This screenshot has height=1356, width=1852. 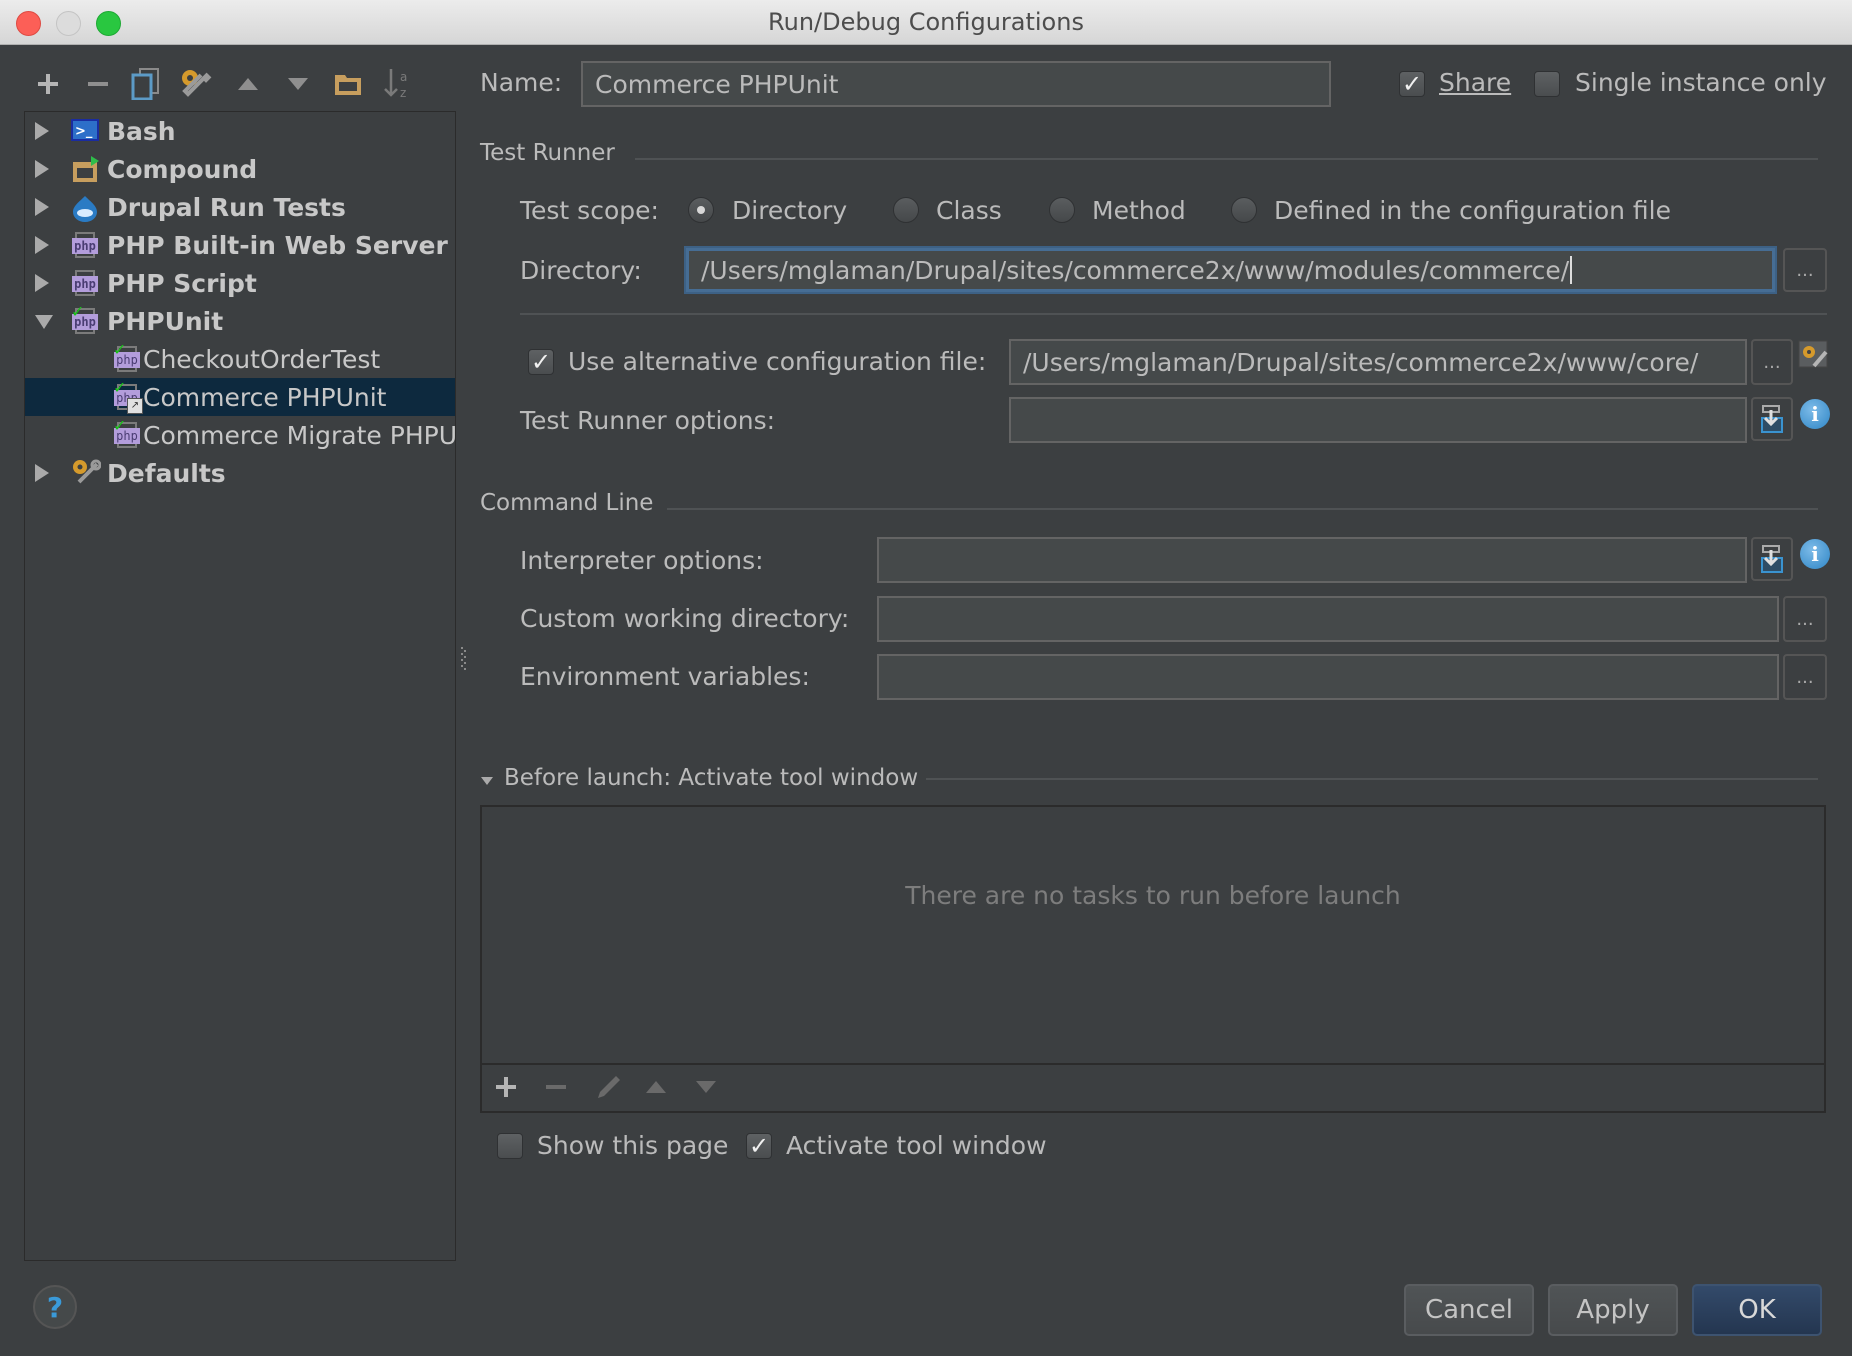 What do you see at coordinates (1469, 1310) in the screenshot?
I see `cancel-button: Cancel` at bounding box center [1469, 1310].